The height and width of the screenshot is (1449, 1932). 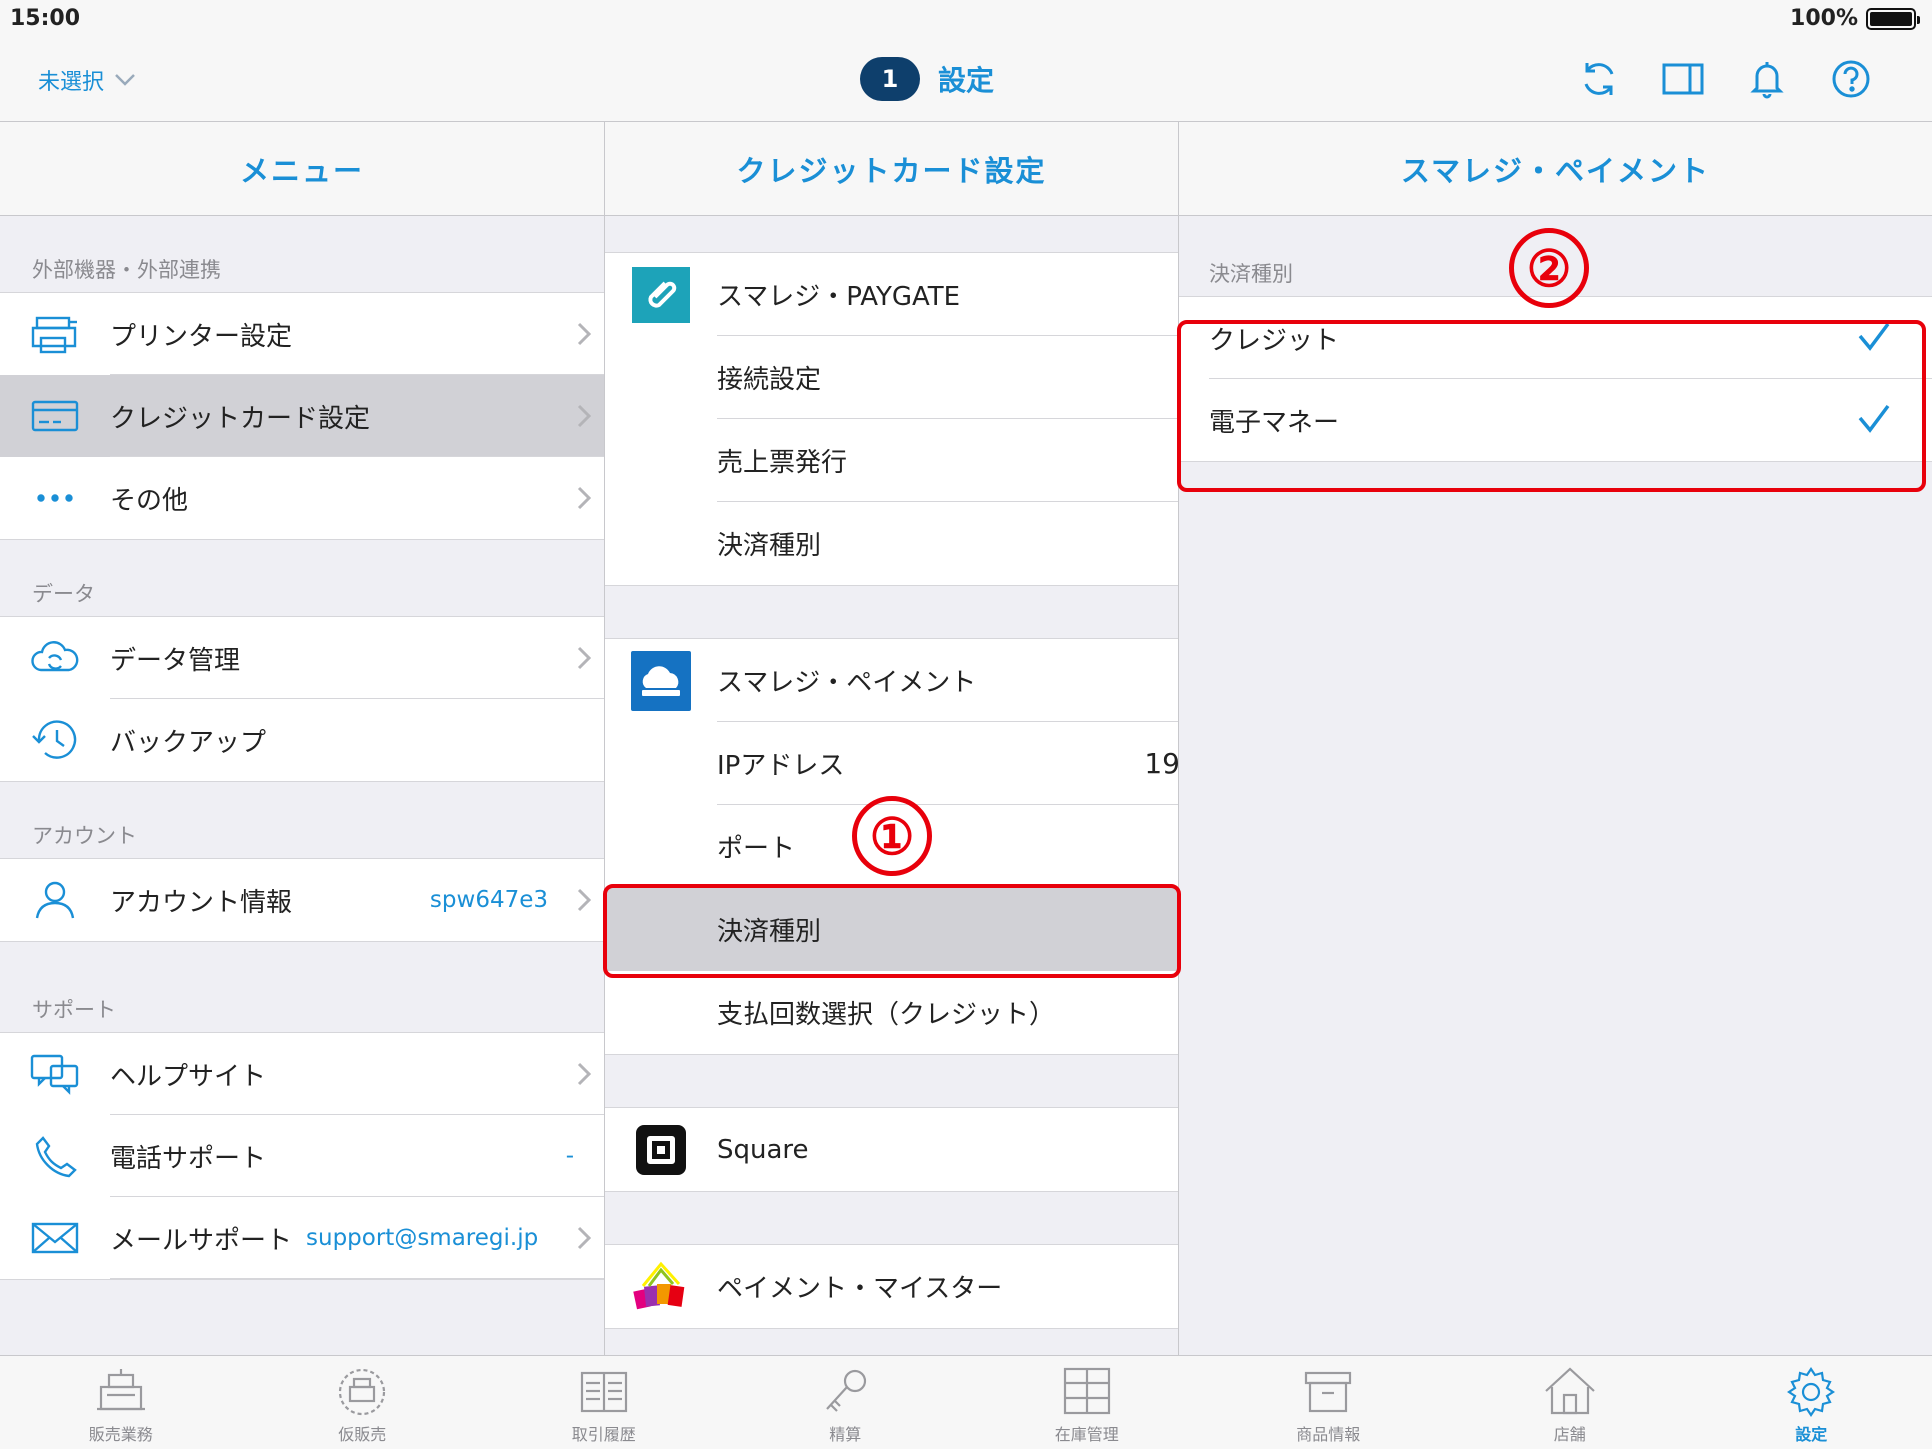 What do you see at coordinates (302, 334) in the screenshot?
I see `menu-item-printer: プリンター設定` at bounding box center [302, 334].